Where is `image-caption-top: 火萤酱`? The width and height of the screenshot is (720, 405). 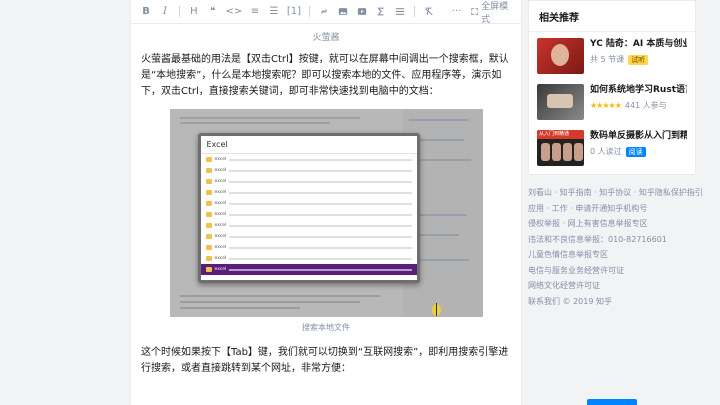
image-caption-top: 火萤酱 is located at coordinates (326, 38).